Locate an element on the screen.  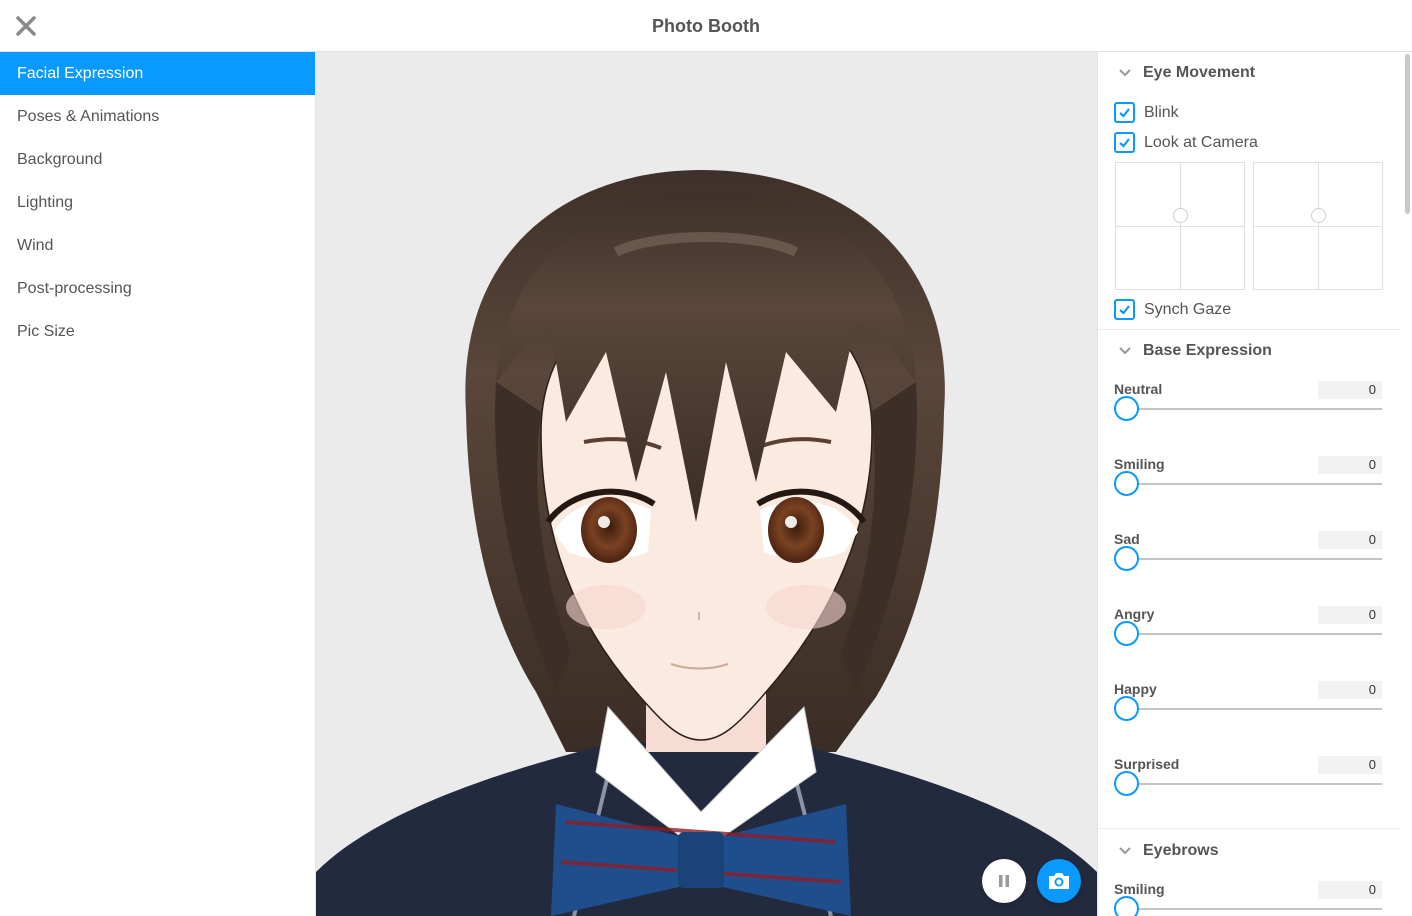
blink-check-box is located at coordinates (1124, 112).